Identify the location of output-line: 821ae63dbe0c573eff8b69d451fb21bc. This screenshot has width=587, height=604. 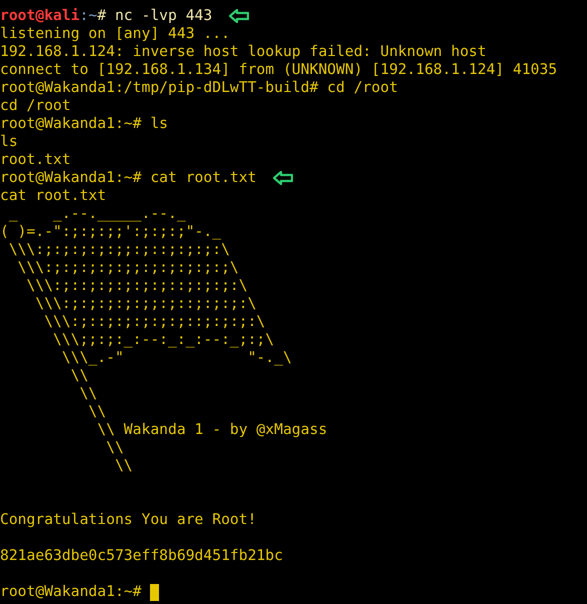
(141, 556).